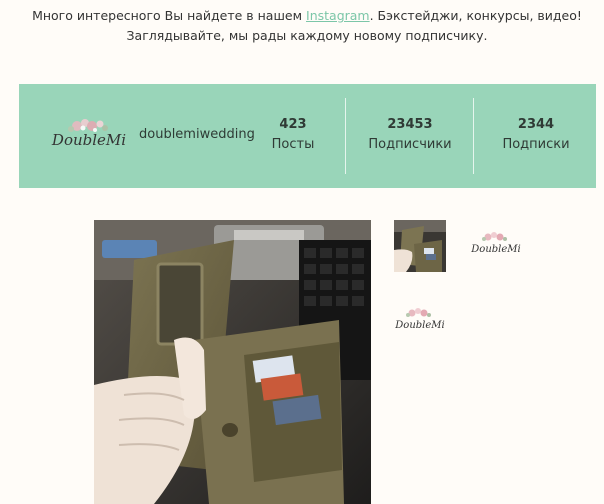 The height and width of the screenshot is (504, 604). What do you see at coordinates (410, 136) in the screenshot?
I see `stat-followers: 23453 Подписчики` at bounding box center [410, 136].